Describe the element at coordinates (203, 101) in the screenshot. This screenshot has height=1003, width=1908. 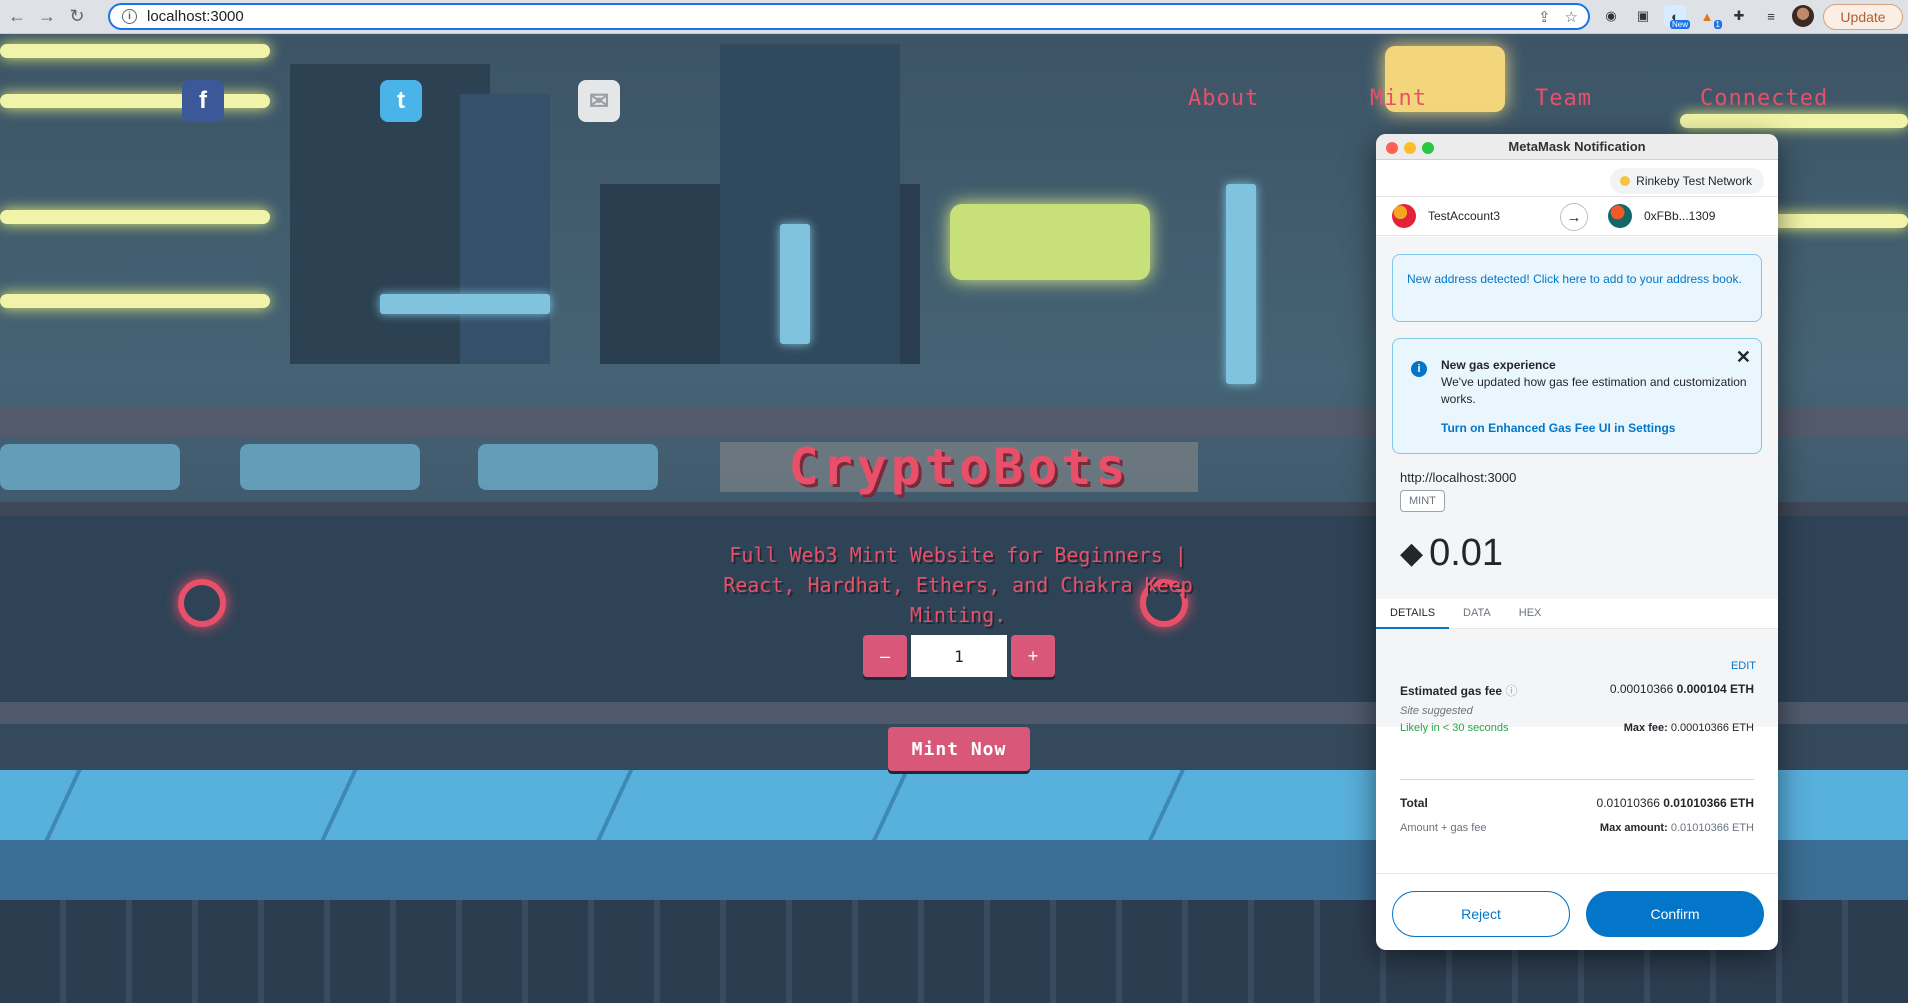
I see `facebook-icon: f` at that location.